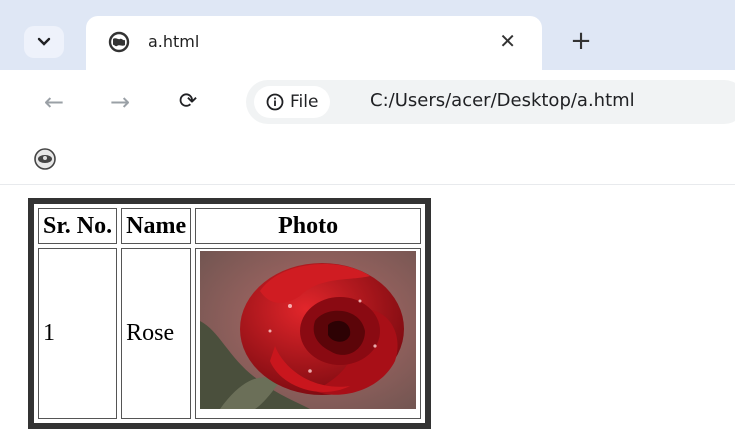 The height and width of the screenshot is (429, 735). What do you see at coordinates (54, 102) in the screenshot?
I see `back-arrow-icon: ←` at bounding box center [54, 102].